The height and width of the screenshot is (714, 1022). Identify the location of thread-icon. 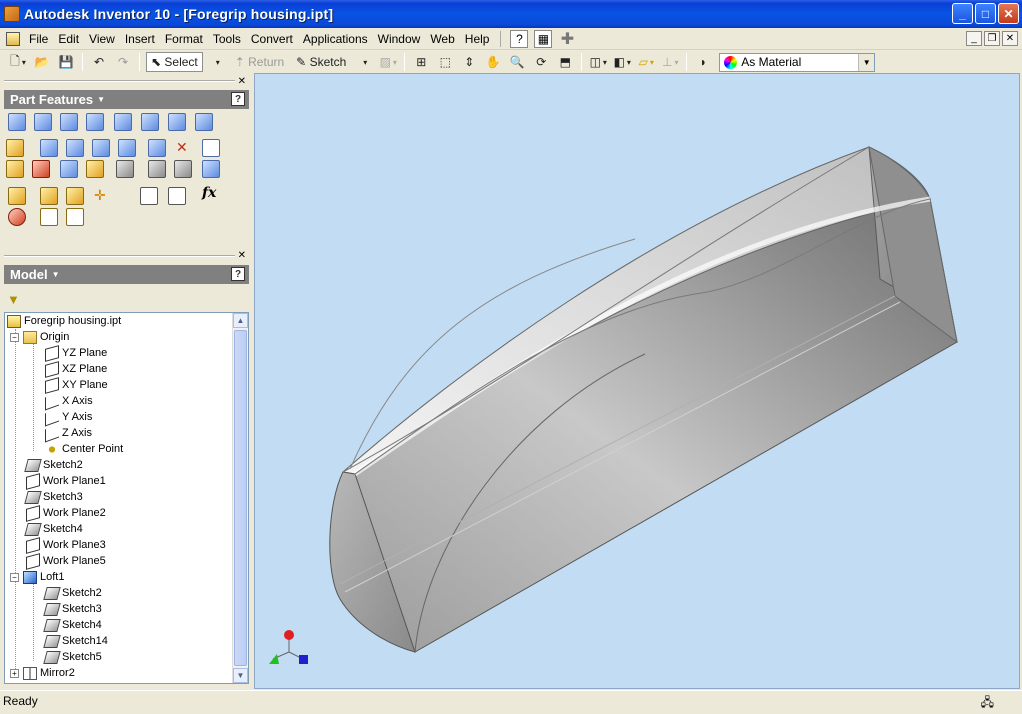
(15, 148).